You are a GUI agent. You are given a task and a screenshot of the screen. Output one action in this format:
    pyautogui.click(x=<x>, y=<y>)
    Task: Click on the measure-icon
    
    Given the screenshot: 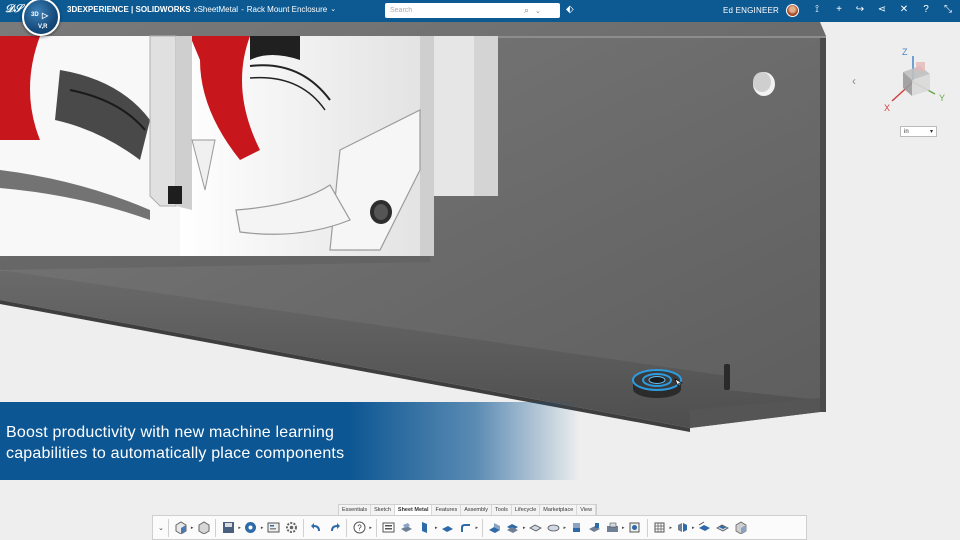 What is the action you would take?
    pyautogui.click(x=705, y=528)
    